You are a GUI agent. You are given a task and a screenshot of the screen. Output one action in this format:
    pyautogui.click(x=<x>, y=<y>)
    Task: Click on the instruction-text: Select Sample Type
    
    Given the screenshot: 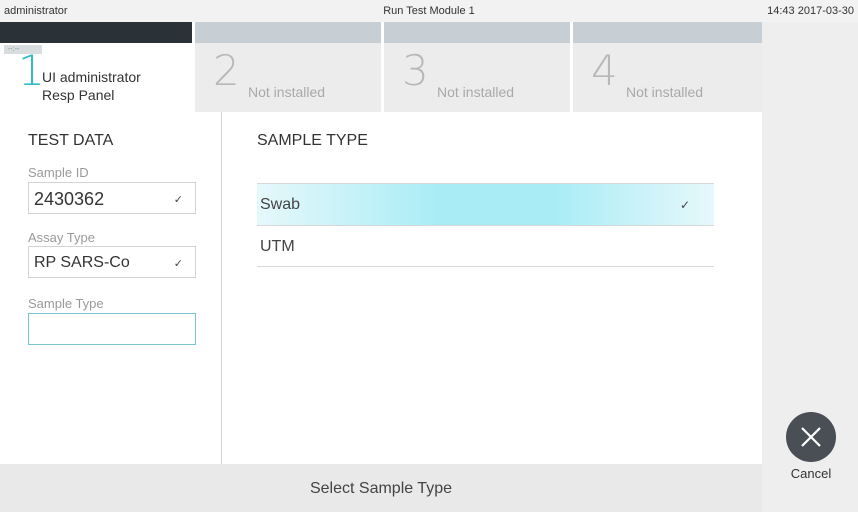 What is the action you would take?
    pyautogui.click(x=380, y=488)
    